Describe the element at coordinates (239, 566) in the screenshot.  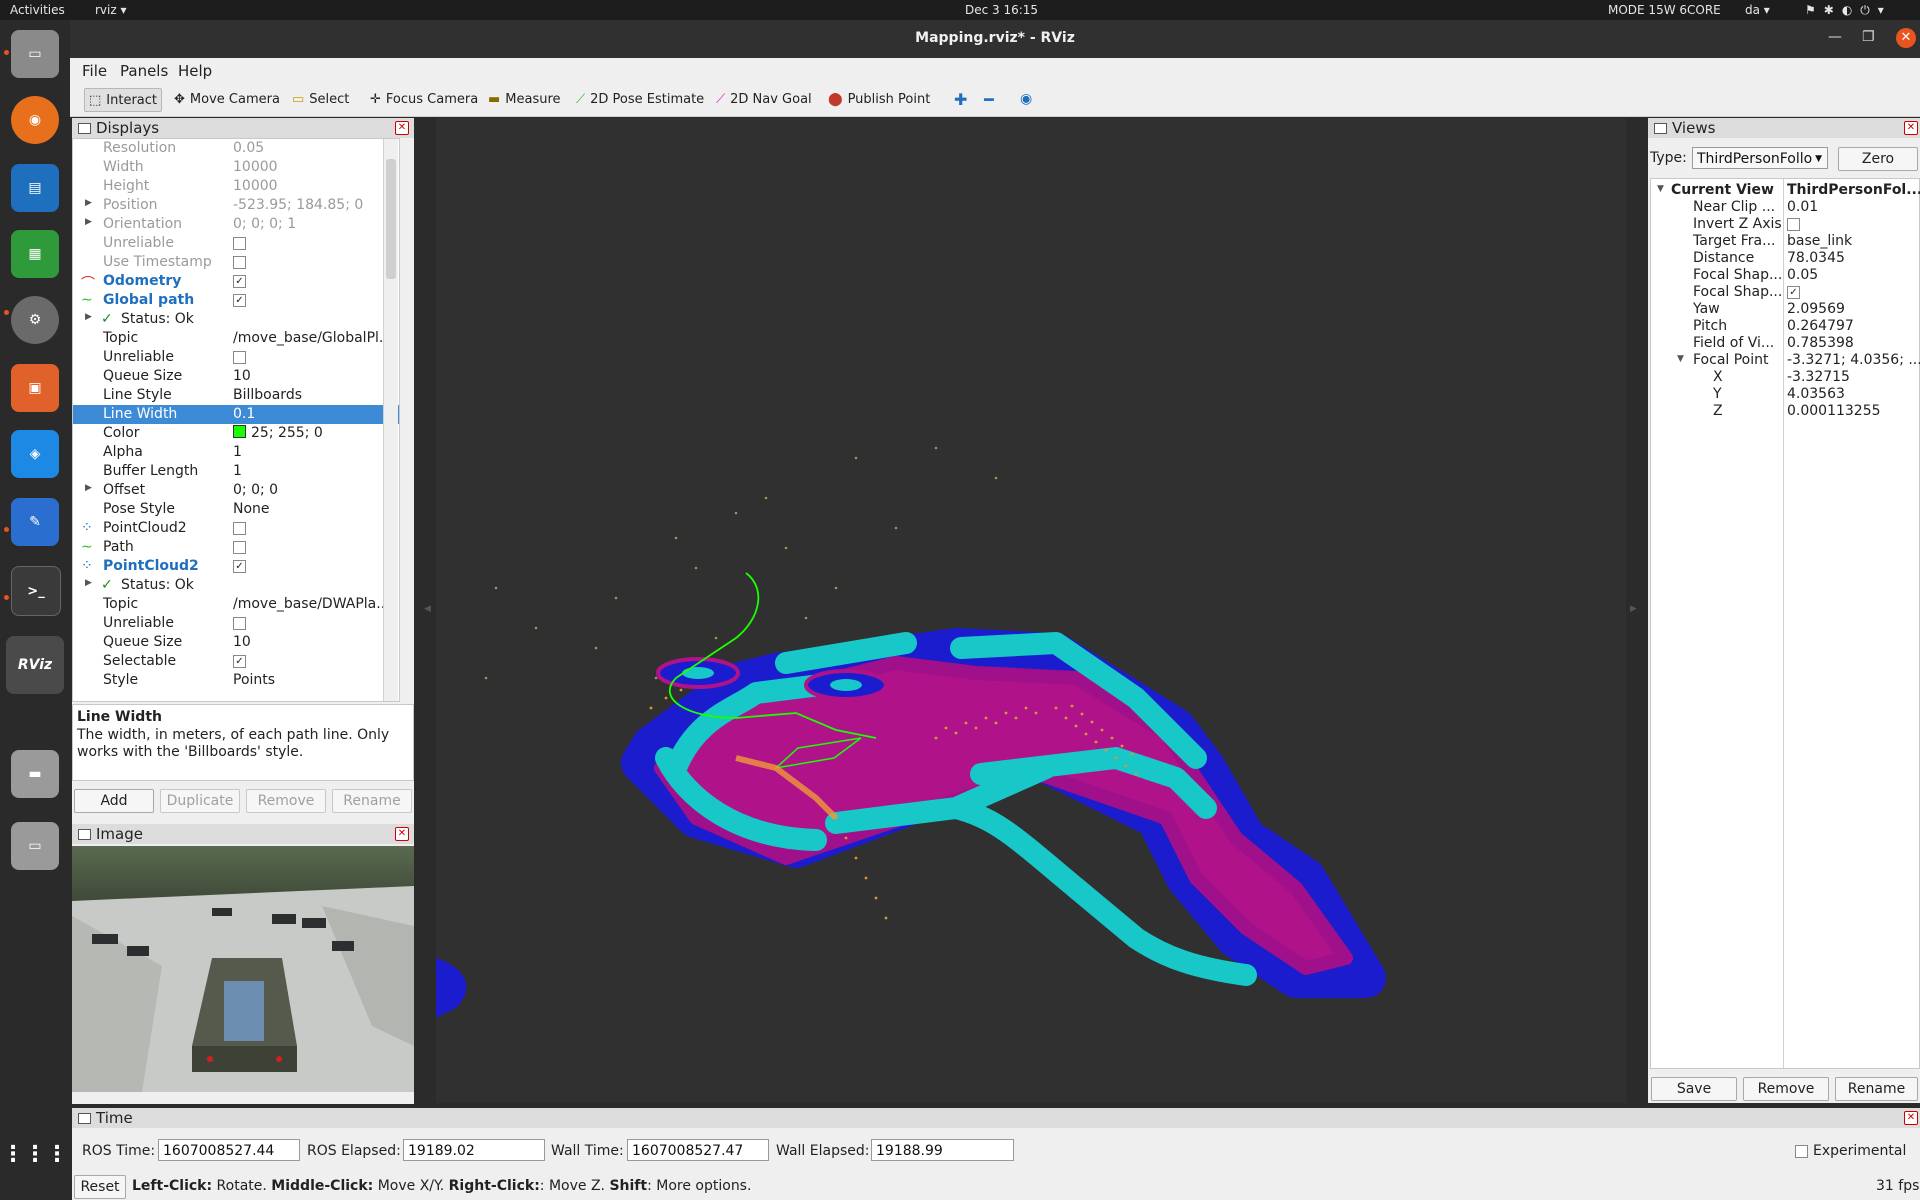
I see `pointcloud2-checkbox: ✓` at that location.